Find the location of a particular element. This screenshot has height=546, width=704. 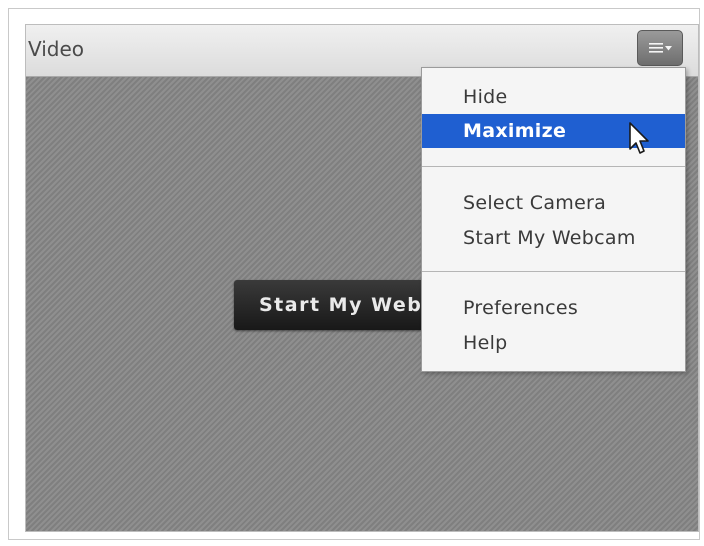

hamburger-menu-icon is located at coordinates (655, 48).